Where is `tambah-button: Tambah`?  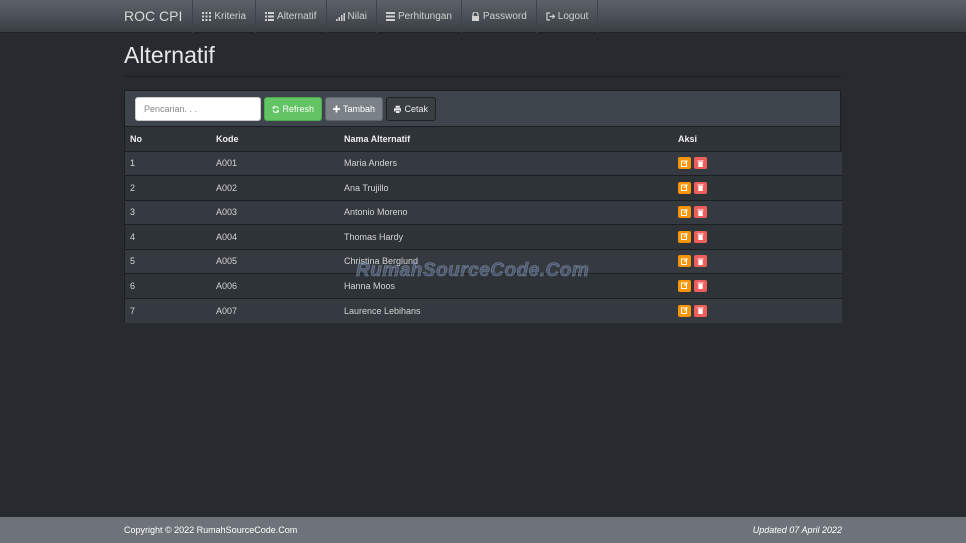
tambah-button: Tambah is located at coordinates (354, 109).